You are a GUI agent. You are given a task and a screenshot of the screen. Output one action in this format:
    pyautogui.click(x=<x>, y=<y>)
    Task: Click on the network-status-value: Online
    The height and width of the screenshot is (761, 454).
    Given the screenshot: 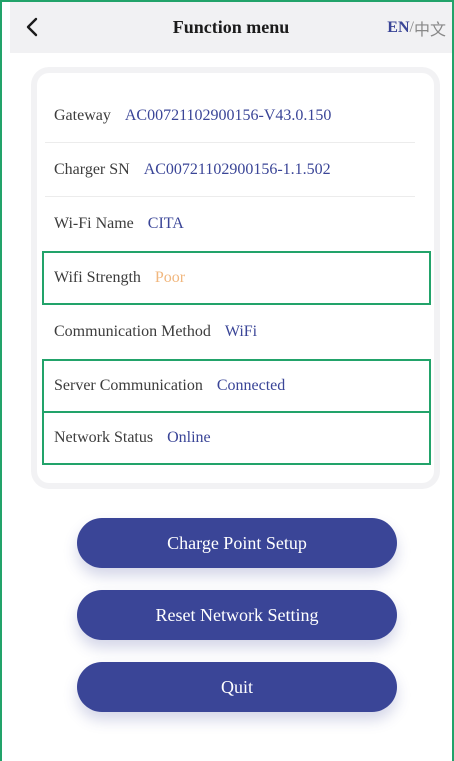 What is the action you would take?
    pyautogui.click(x=189, y=437)
    